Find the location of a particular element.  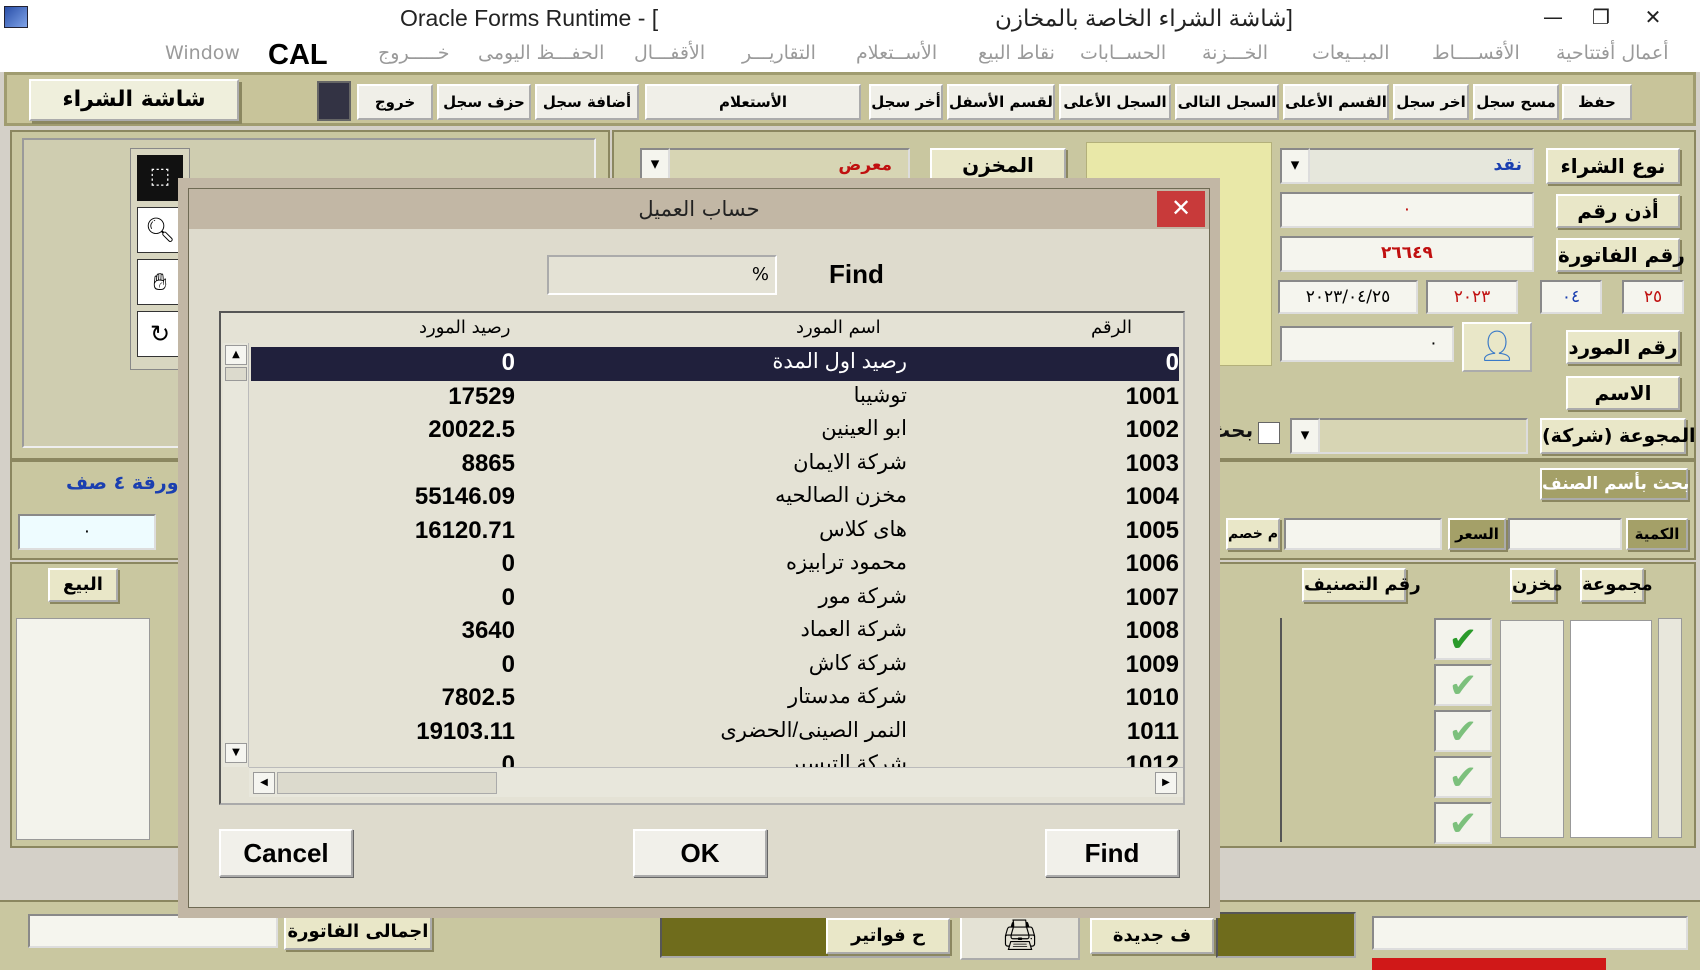

top-record-button: السجل الأعلى is located at coordinates (1115, 102).